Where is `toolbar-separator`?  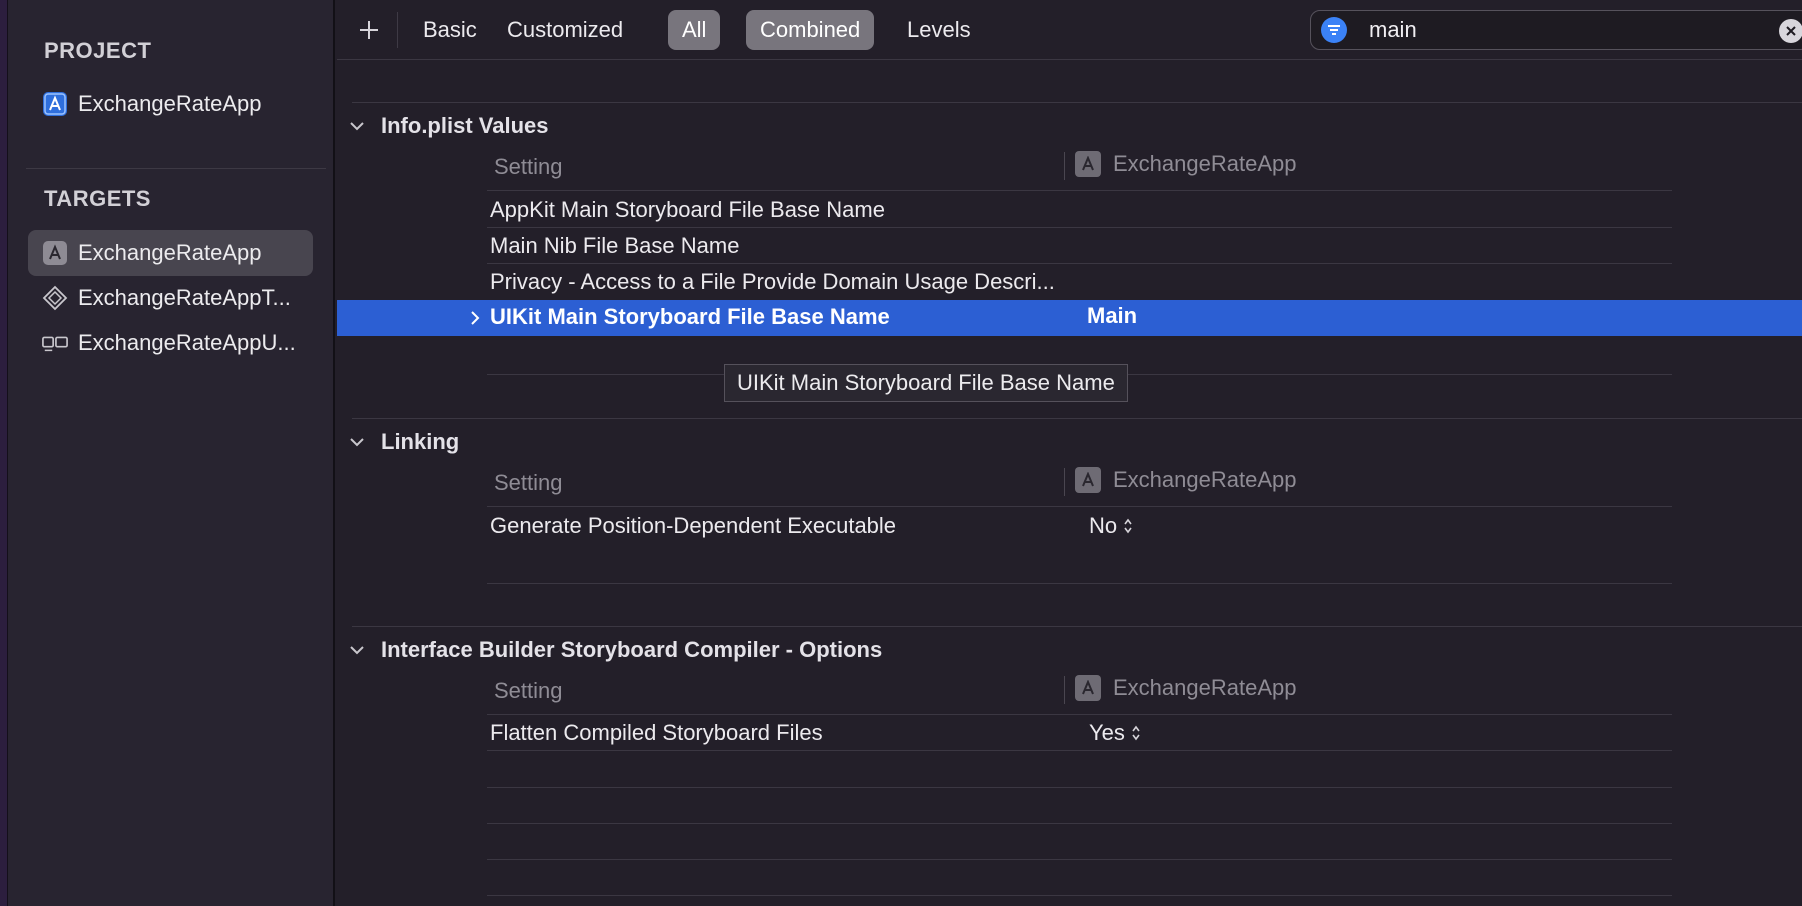
toolbar-separator is located at coordinates (397, 30).